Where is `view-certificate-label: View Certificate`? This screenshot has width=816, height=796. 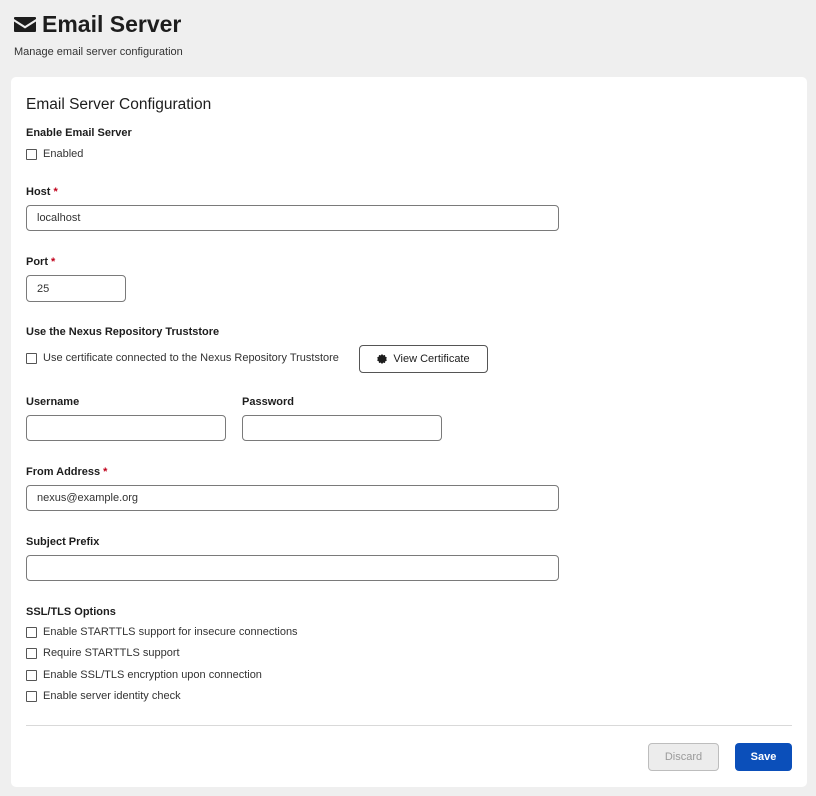 view-certificate-label: View Certificate is located at coordinates (431, 359).